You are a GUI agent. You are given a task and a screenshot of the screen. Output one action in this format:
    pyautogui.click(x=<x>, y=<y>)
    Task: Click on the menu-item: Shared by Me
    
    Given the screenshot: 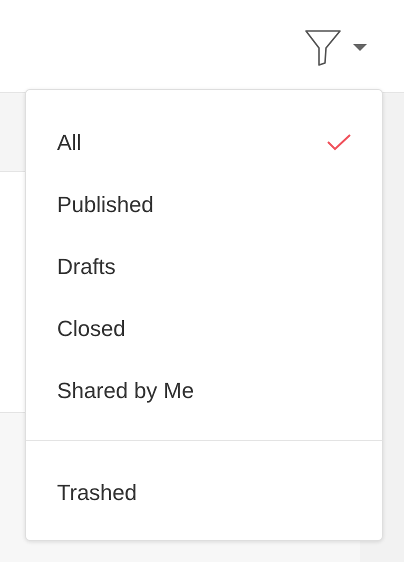 What is the action you would take?
    pyautogui.click(x=204, y=390)
    